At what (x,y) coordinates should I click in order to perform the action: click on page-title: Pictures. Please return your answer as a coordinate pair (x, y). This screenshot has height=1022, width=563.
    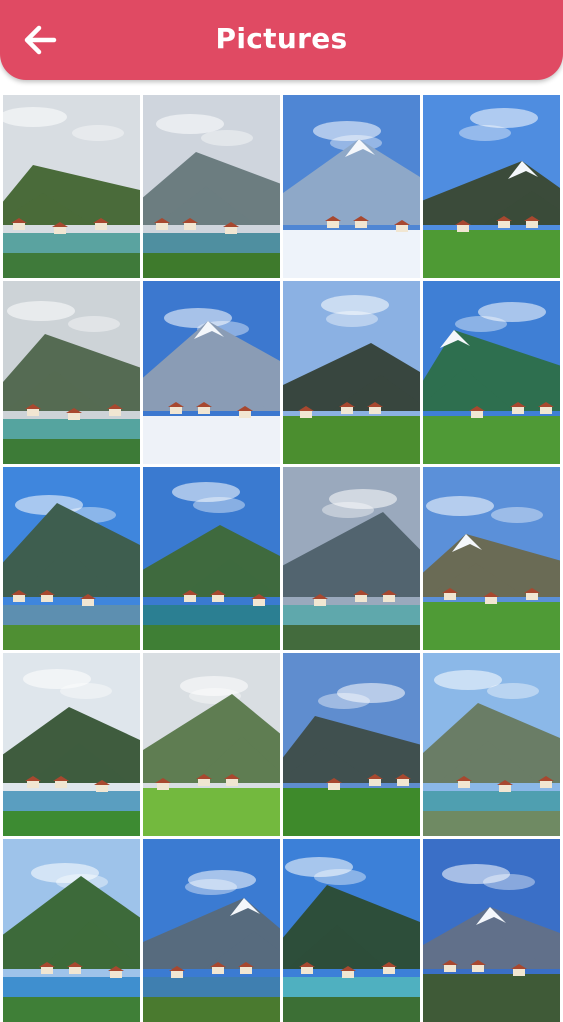
    Looking at the image, I should click on (281, 38).